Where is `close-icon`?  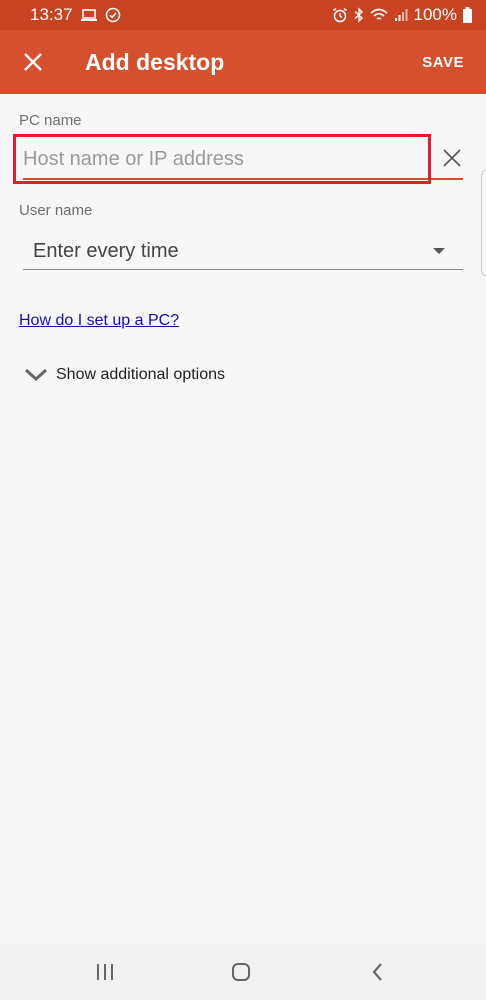
close-icon is located at coordinates (33, 62).